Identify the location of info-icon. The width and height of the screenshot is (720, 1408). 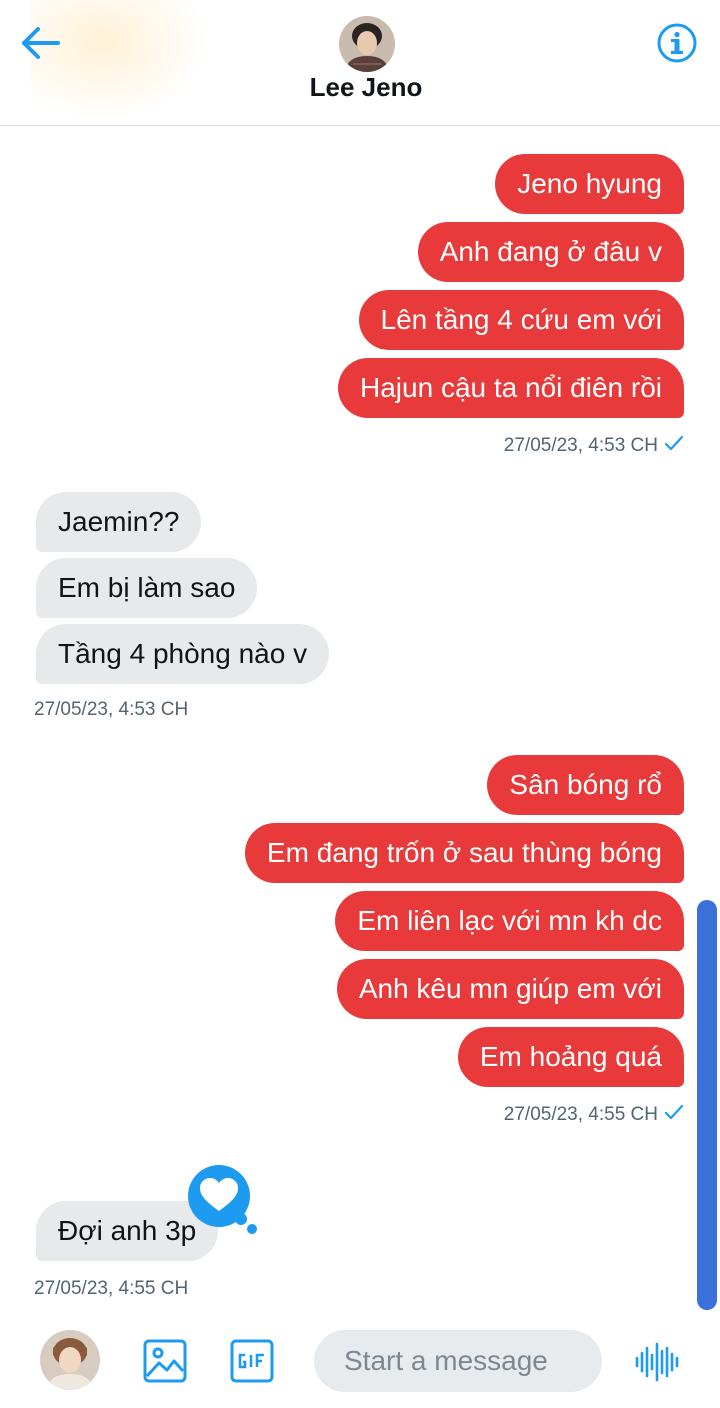
(677, 43).